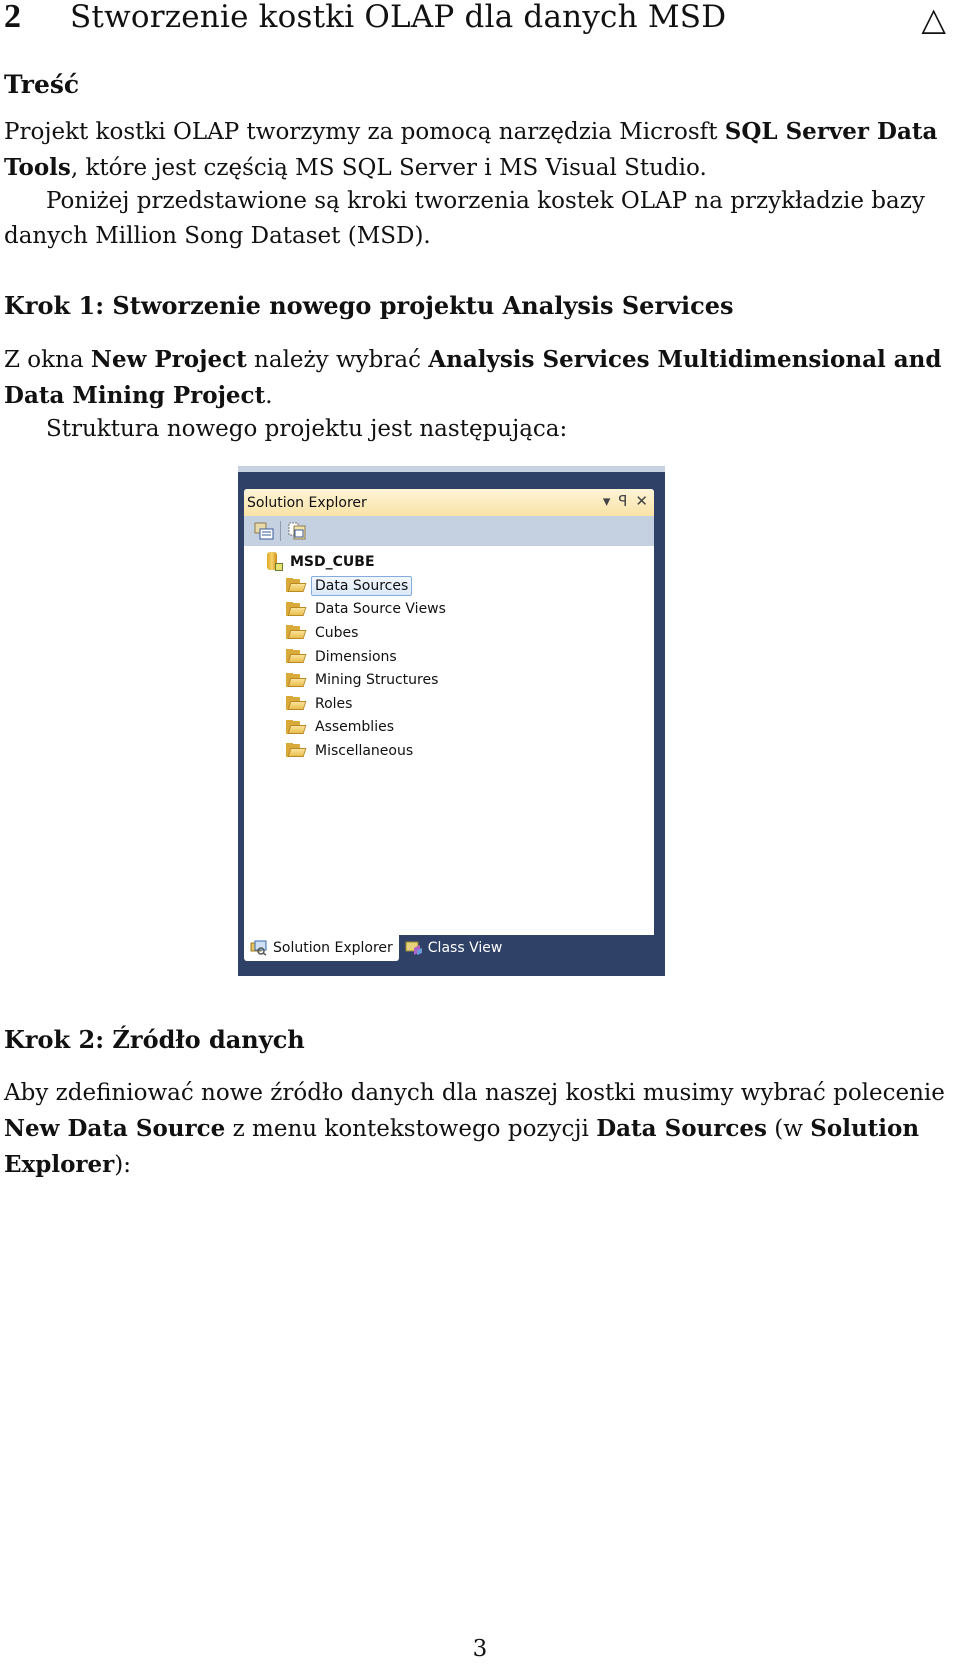 This screenshot has height=1668, width=960. Describe the element at coordinates (449, 502) in the screenshot. I see `solution-explorer-titlebar: Solution Explorer ▾ ꟼ ✕` at that location.